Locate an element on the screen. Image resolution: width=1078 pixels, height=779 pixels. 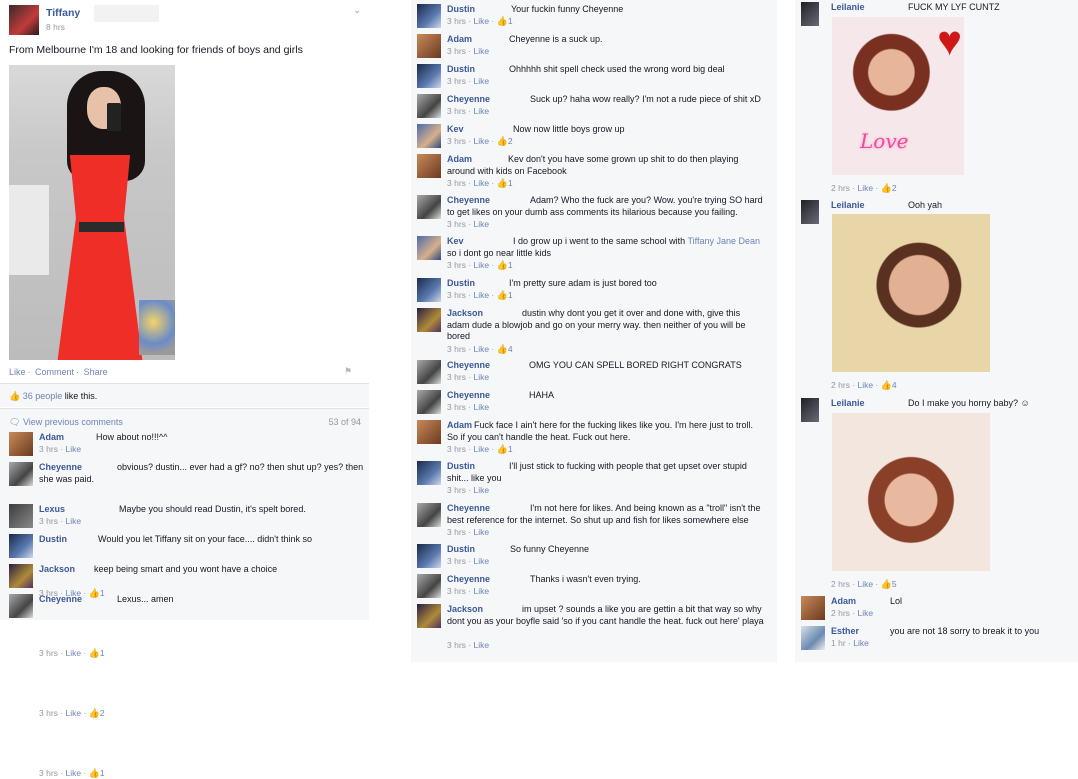
comment-button: Comment is located at coordinates (54, 372).